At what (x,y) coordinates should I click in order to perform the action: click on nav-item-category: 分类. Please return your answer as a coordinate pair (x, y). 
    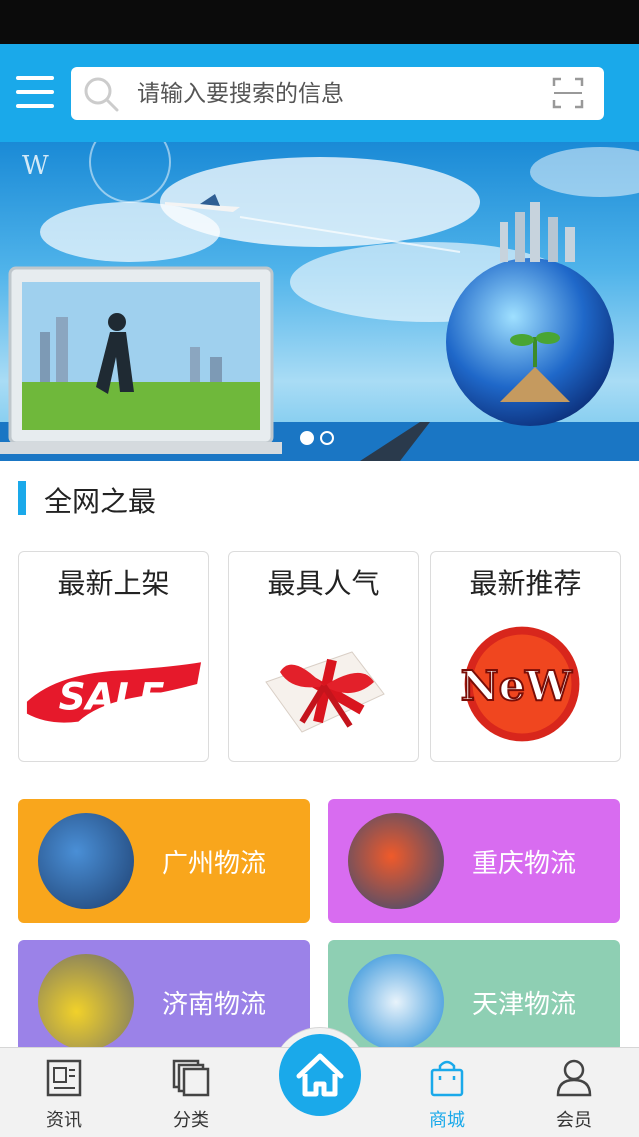
    Looking at the image, I should click on (191, 1092).